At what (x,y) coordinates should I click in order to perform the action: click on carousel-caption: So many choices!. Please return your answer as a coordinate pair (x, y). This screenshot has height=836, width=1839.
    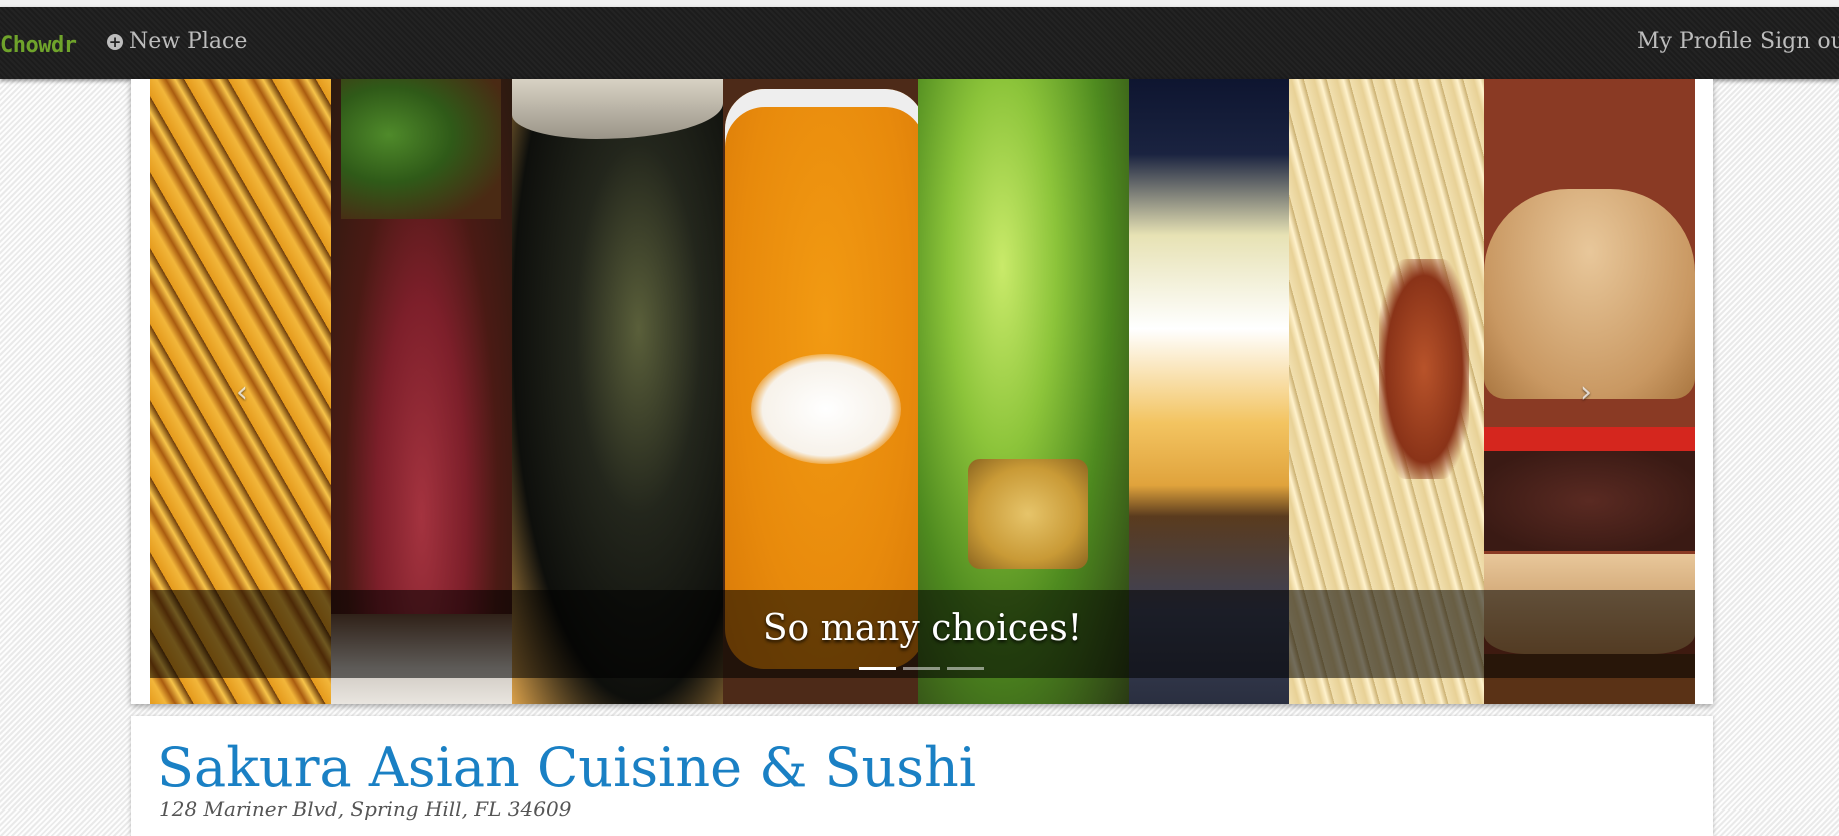
    Looking at the image, I should click on (922, 628).